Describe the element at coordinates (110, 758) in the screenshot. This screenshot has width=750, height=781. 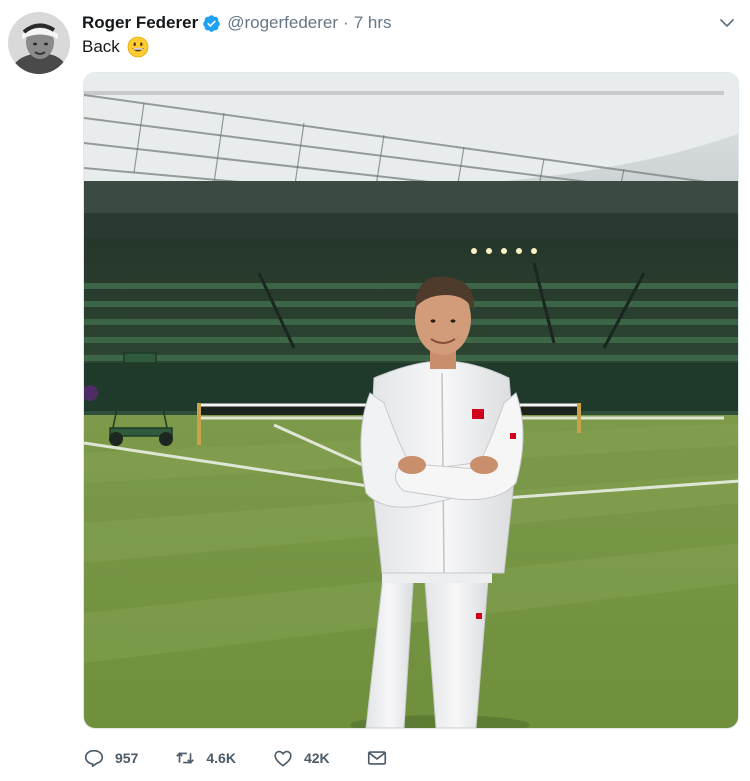
I see `reply-button: 957` at that location.